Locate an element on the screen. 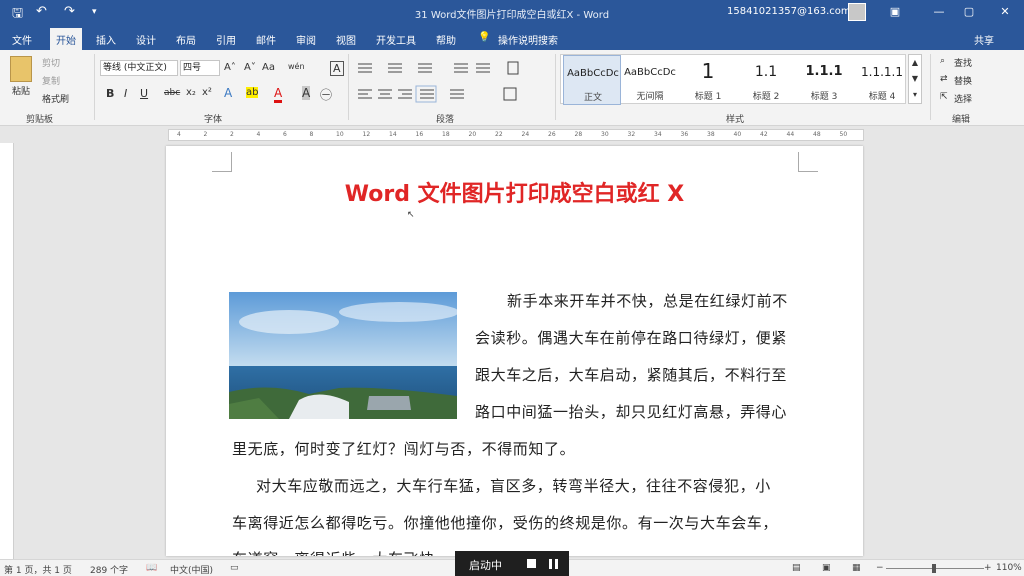 This screenshot has width=1024, height=576. page-count: 第 1 页，共 1 页 is located at coordinates (38, 569).